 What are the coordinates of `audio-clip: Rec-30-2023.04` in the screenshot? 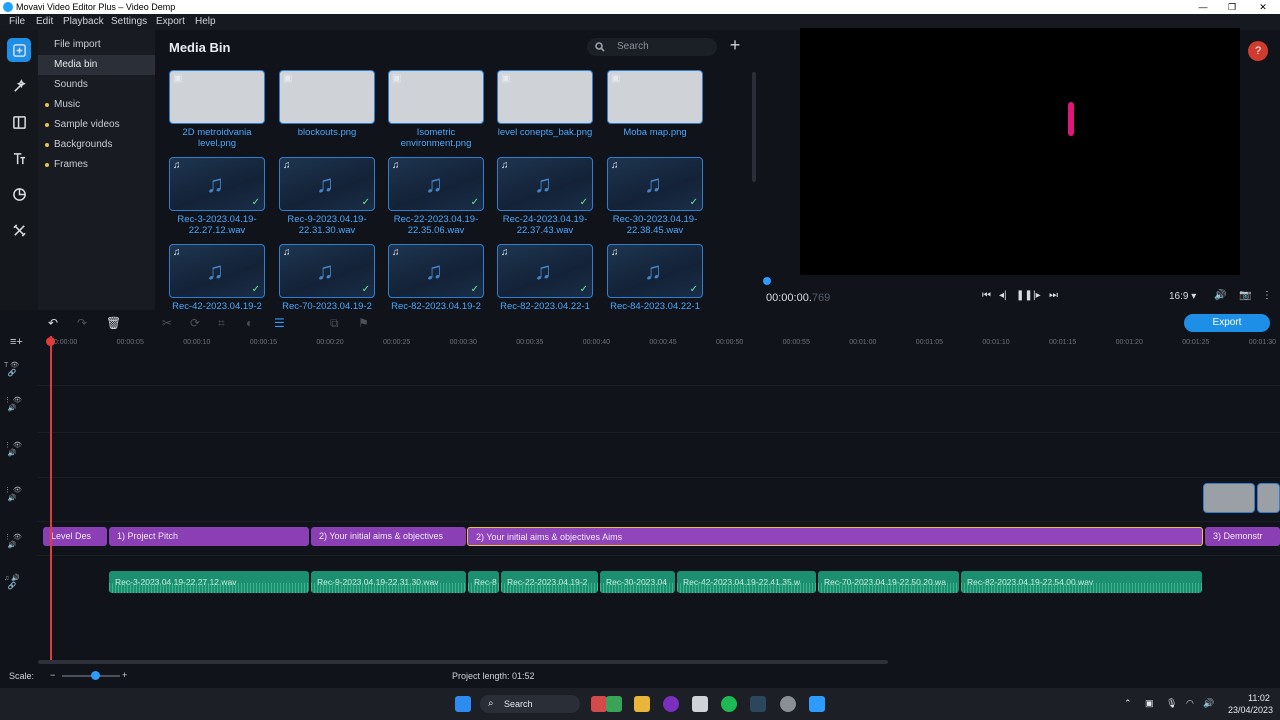 It's located at (637, 582).